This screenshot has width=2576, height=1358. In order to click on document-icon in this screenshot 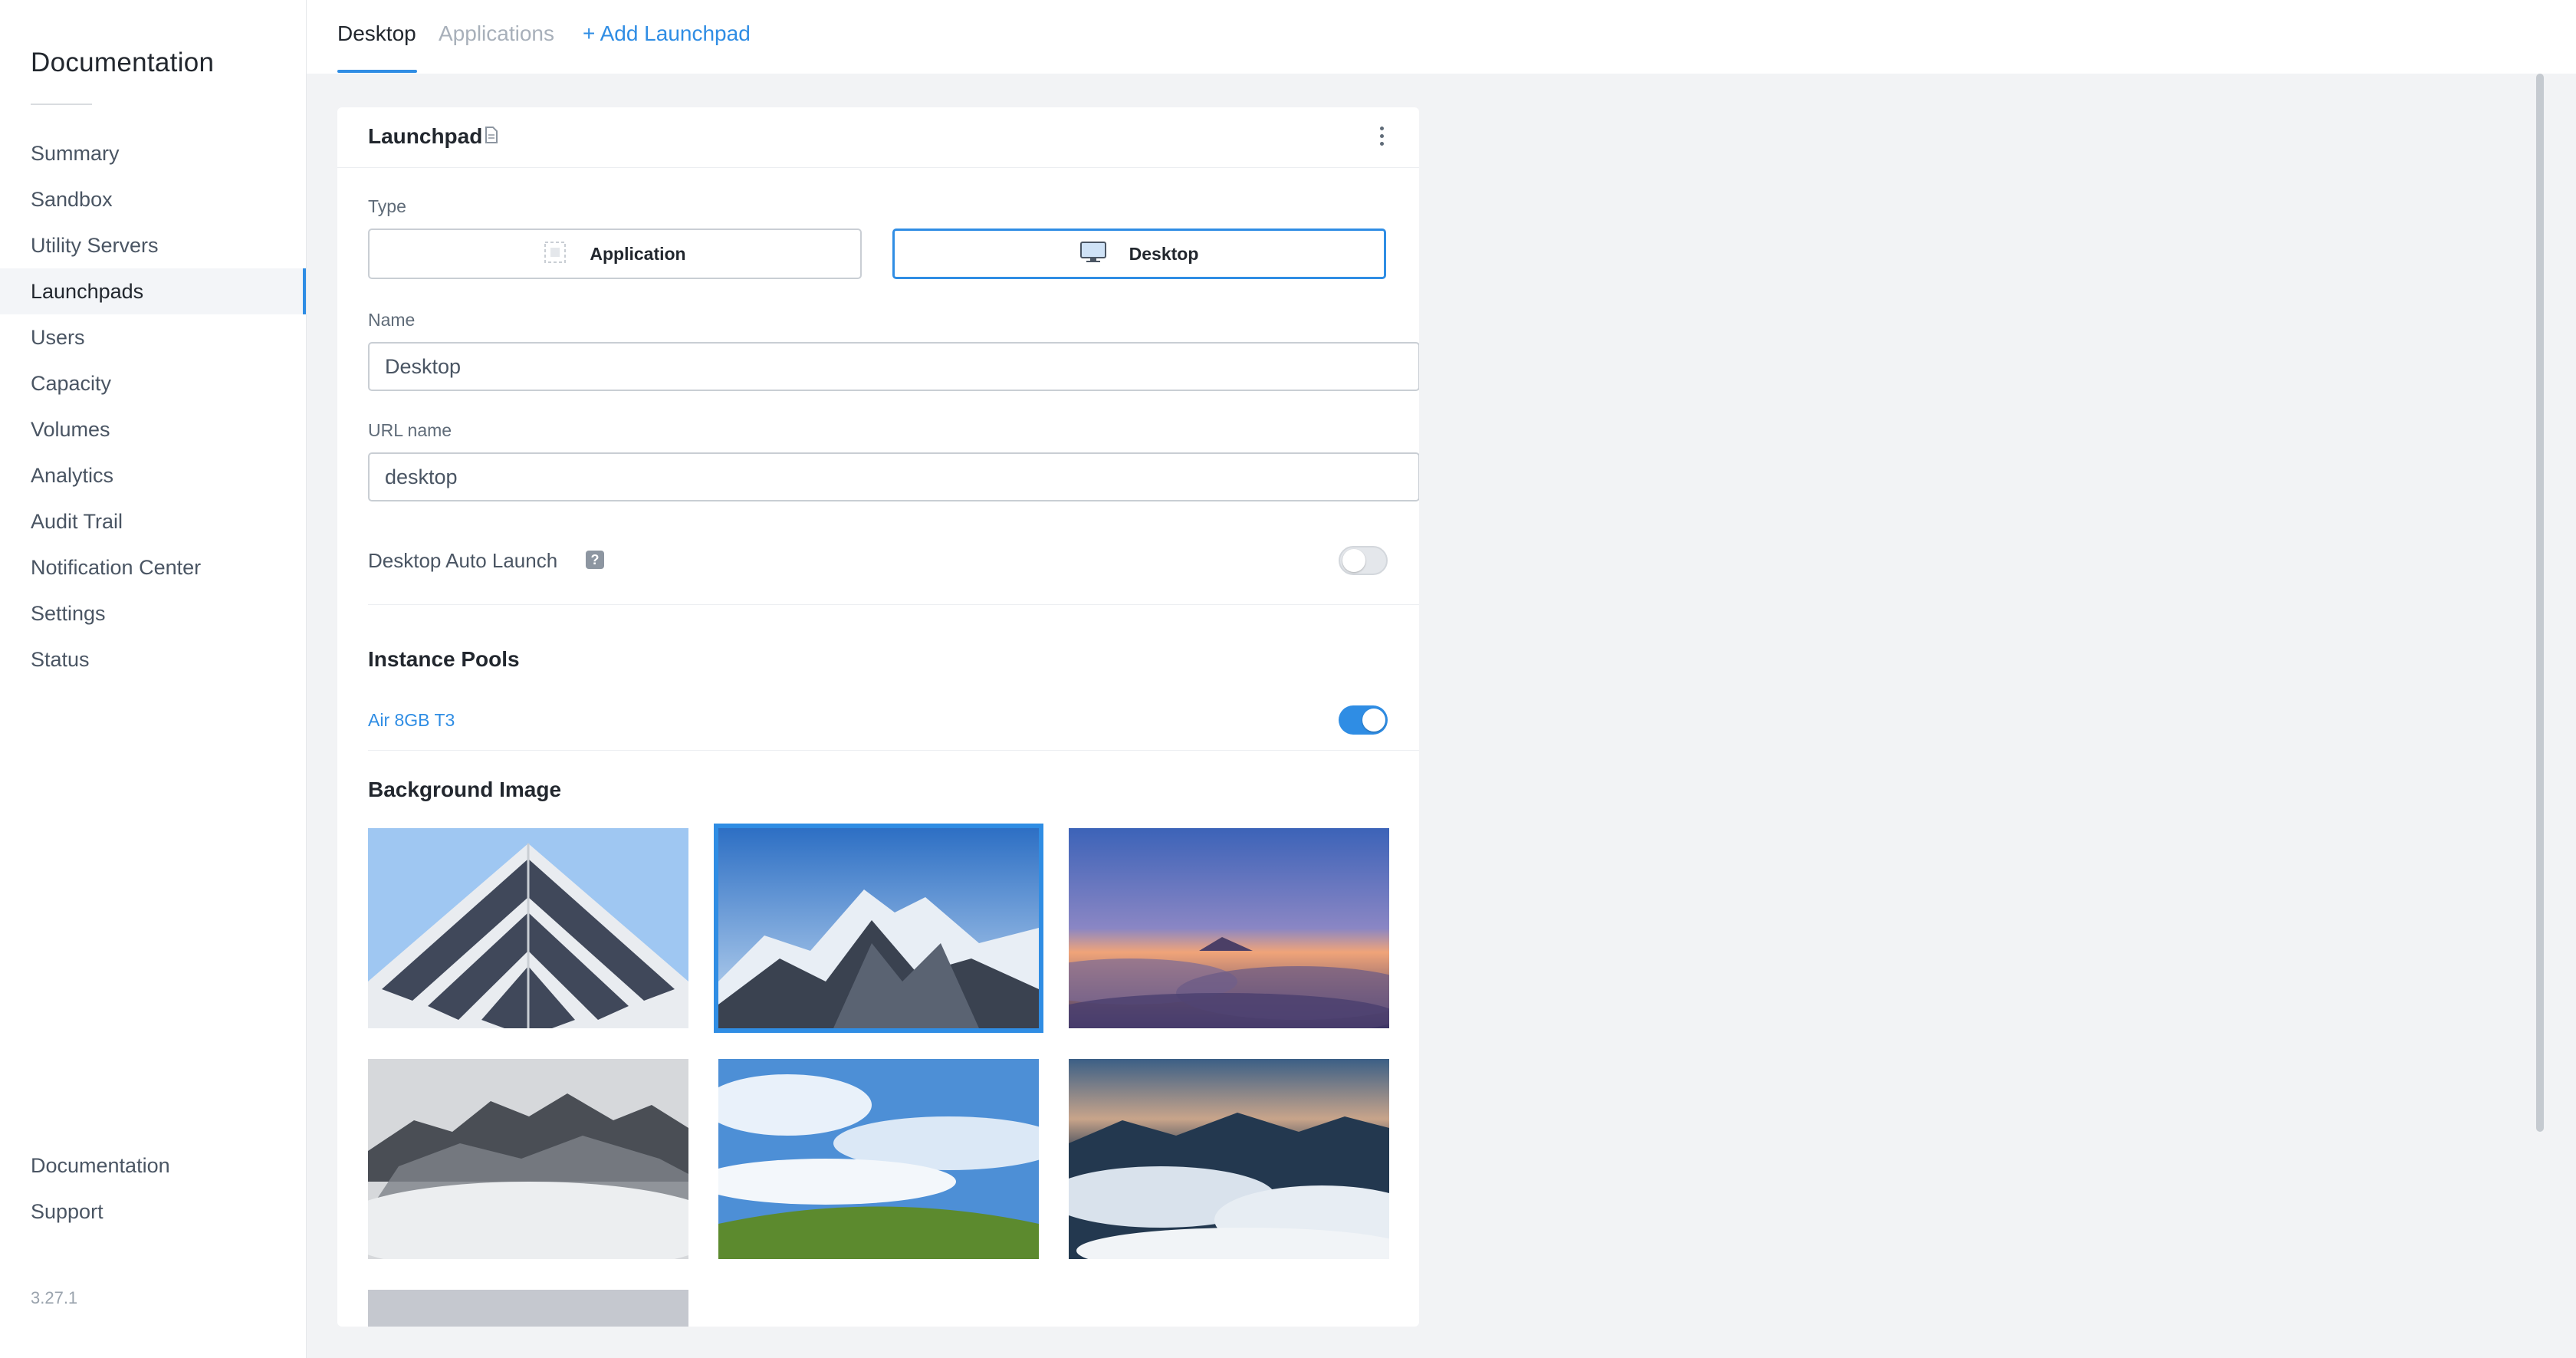, I will do `click(492, 137)`.